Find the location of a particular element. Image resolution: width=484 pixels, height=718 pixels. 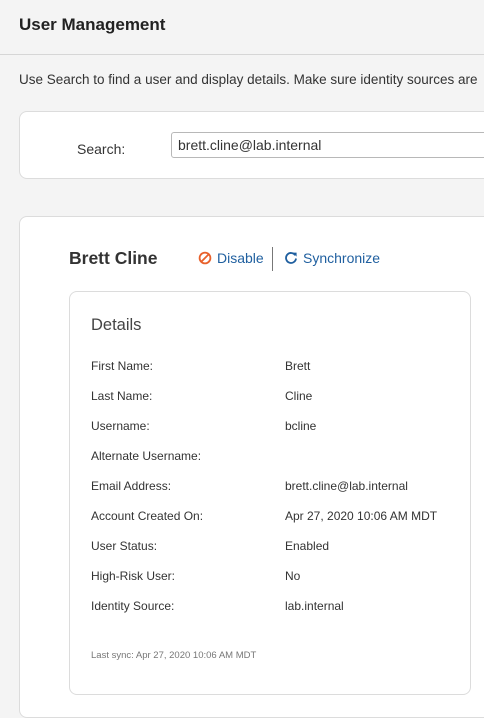

detail-row-identity-source: Identity Source: lab.internal is located at coordinates (276, 607).